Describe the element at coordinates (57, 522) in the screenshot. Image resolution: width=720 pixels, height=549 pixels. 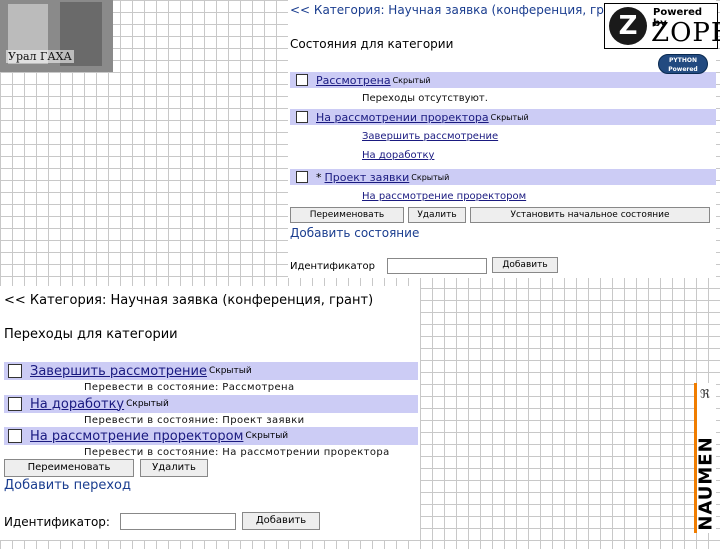
I see `transition-id-label: Идентификатор:` at that location.